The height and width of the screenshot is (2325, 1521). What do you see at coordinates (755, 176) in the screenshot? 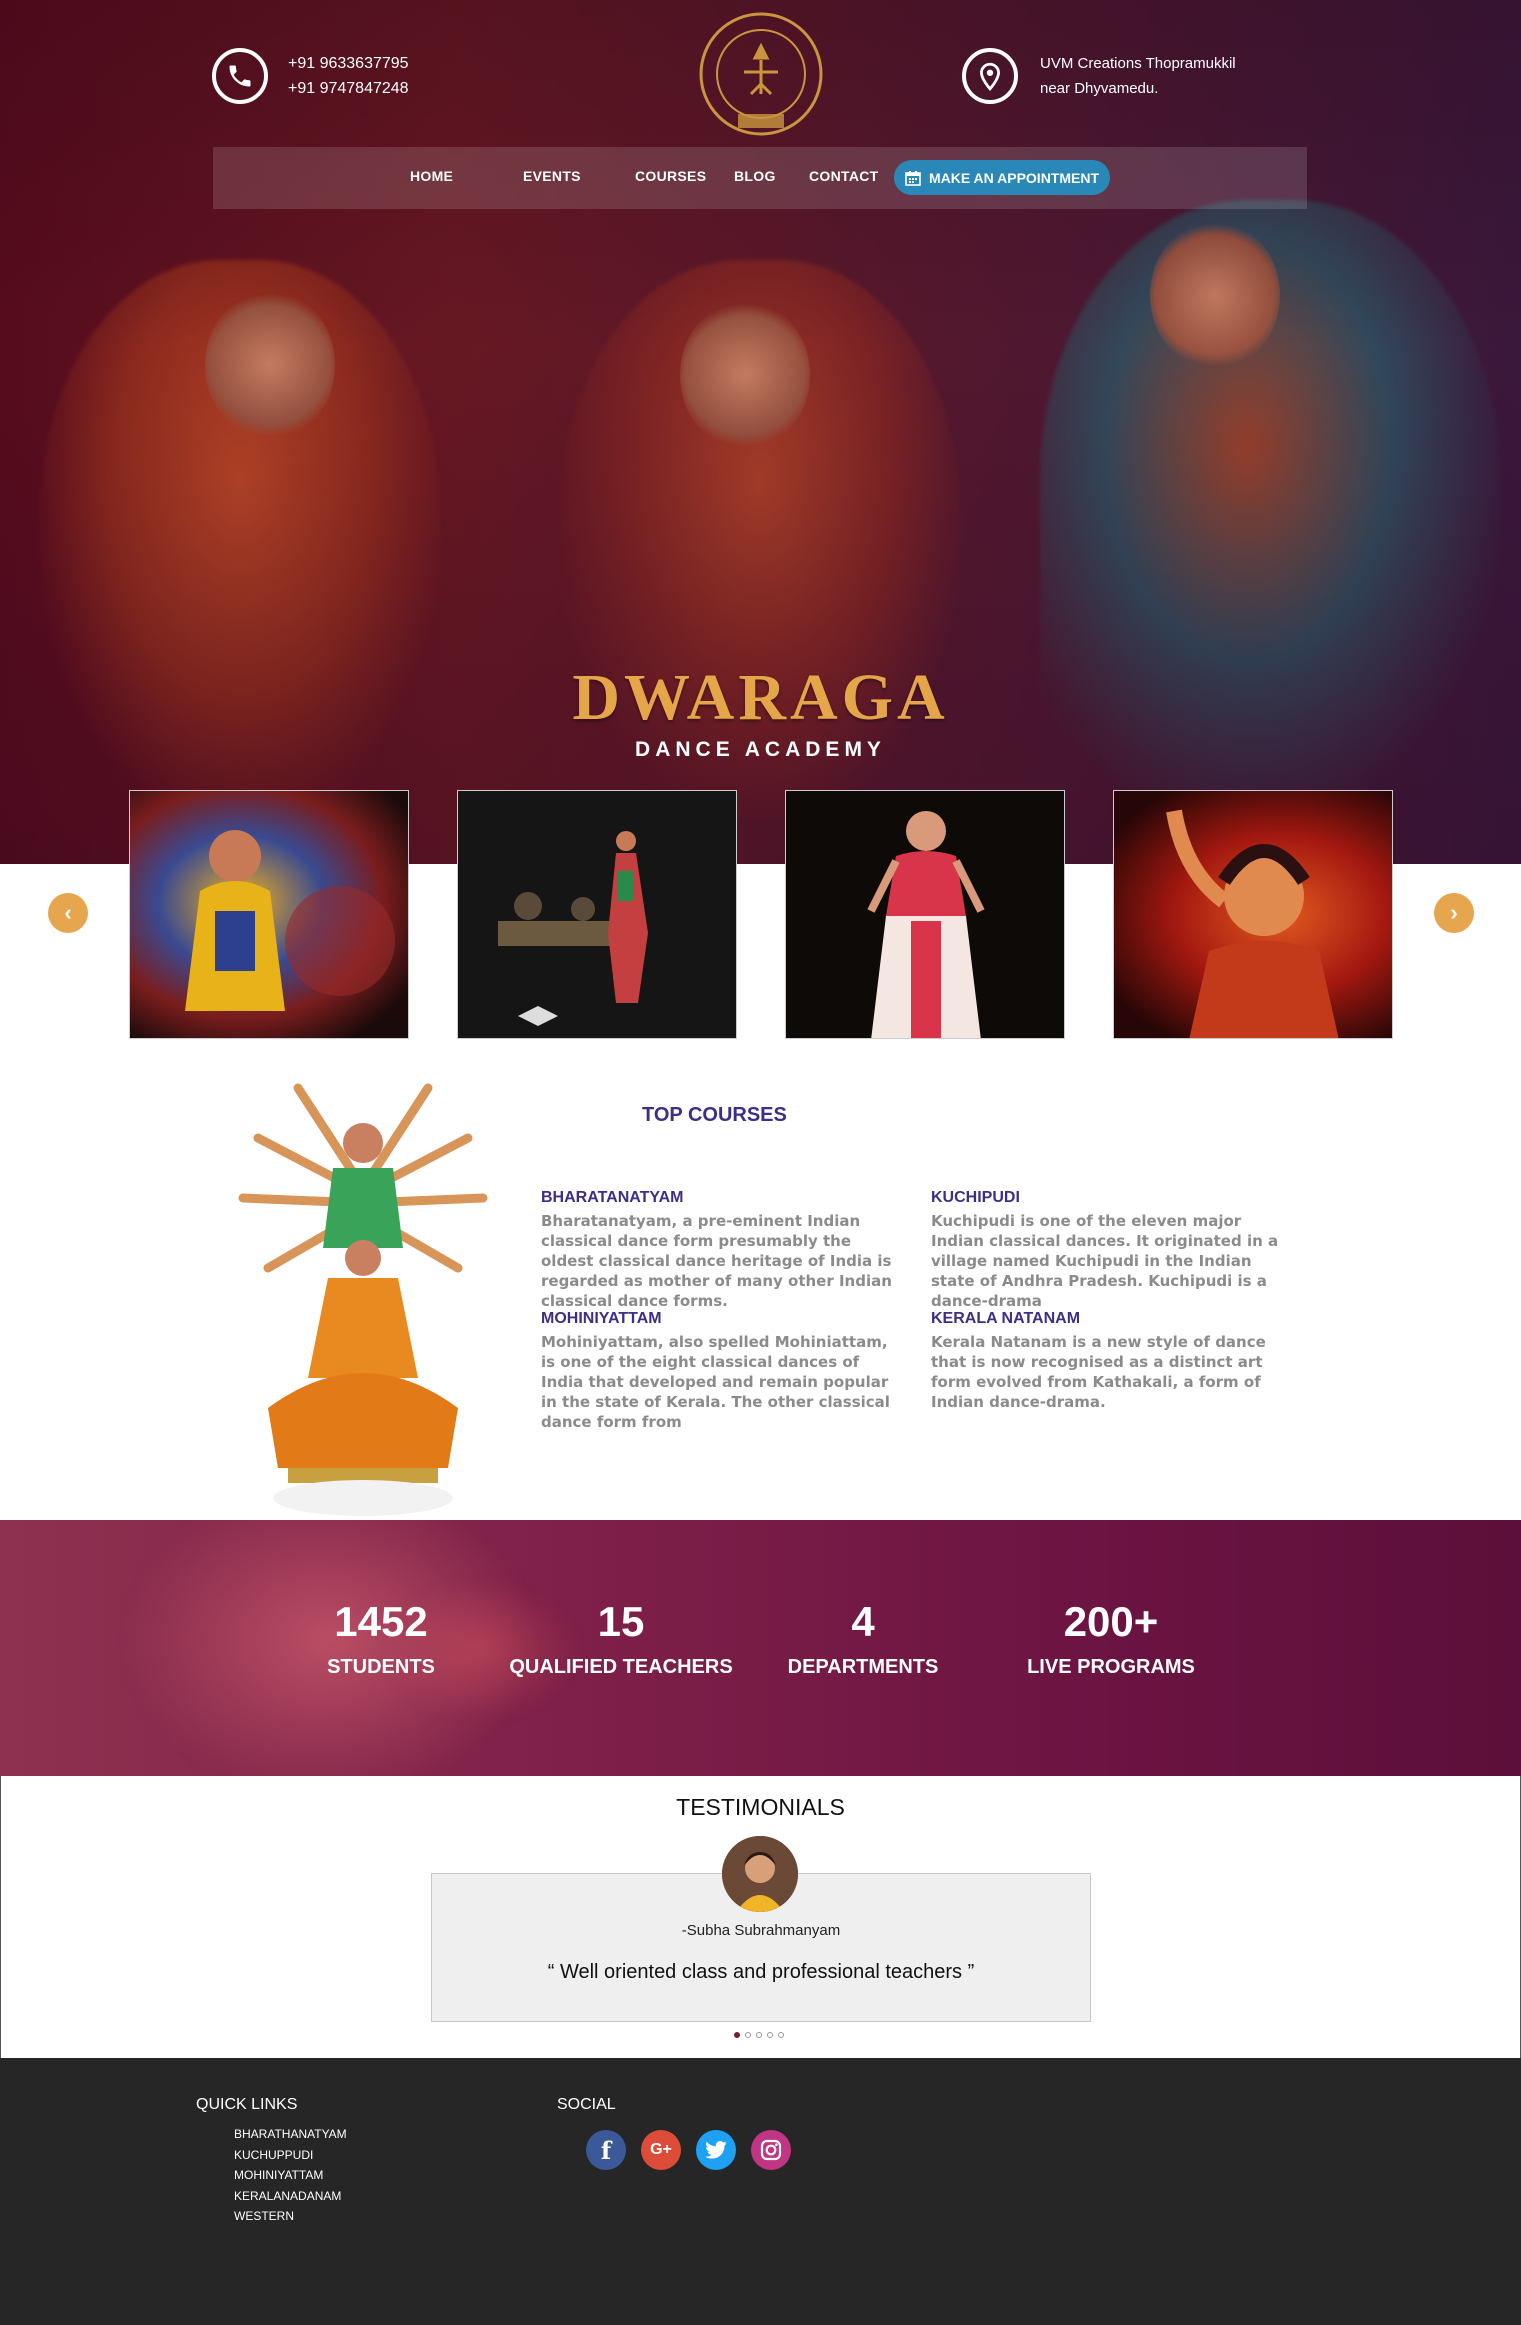
I see `nav-blog: BLOG` at bounding box center [755, 176].